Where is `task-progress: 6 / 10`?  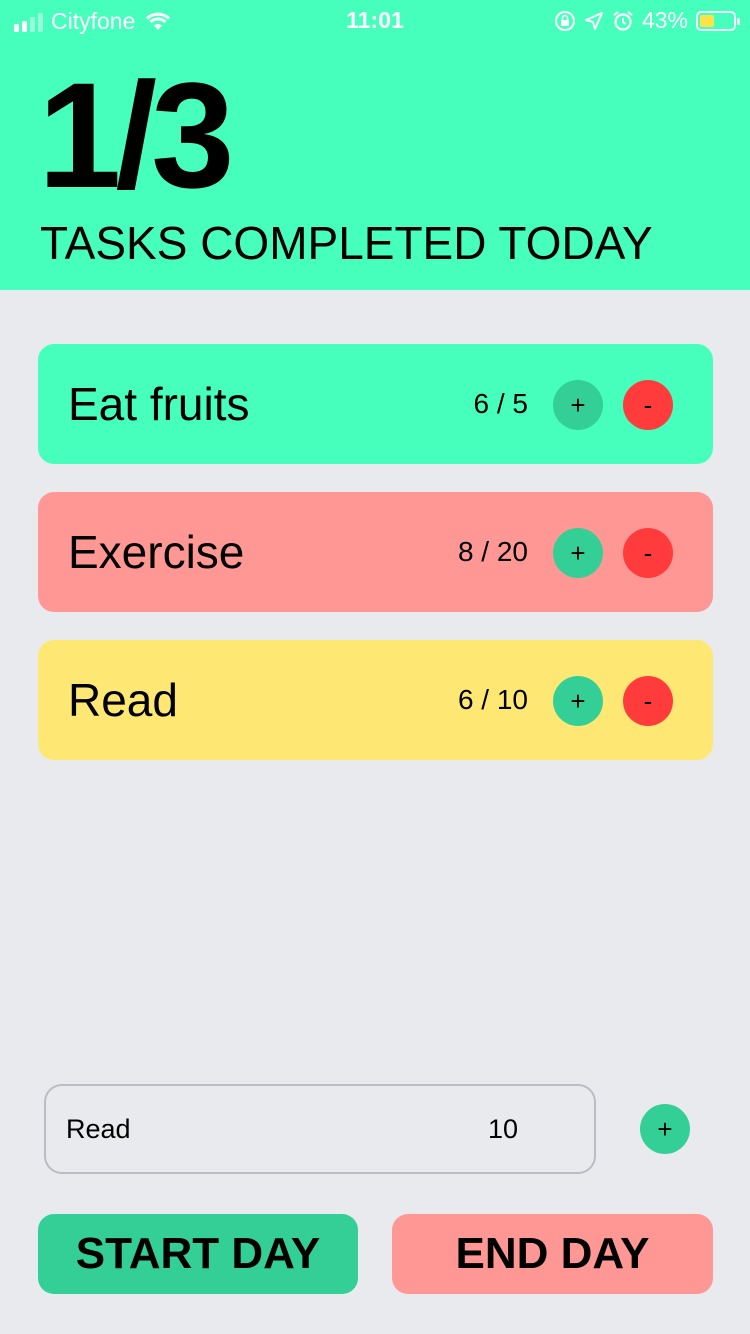
task-progress: 6 / 10 is located at coordinates (492, 699).